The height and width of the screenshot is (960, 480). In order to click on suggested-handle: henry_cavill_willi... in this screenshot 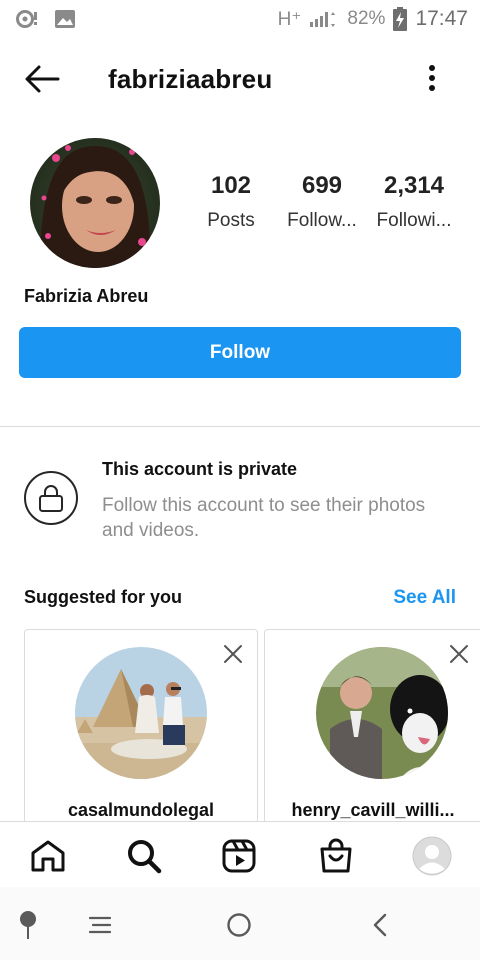, I will do `click(372, 810)`.